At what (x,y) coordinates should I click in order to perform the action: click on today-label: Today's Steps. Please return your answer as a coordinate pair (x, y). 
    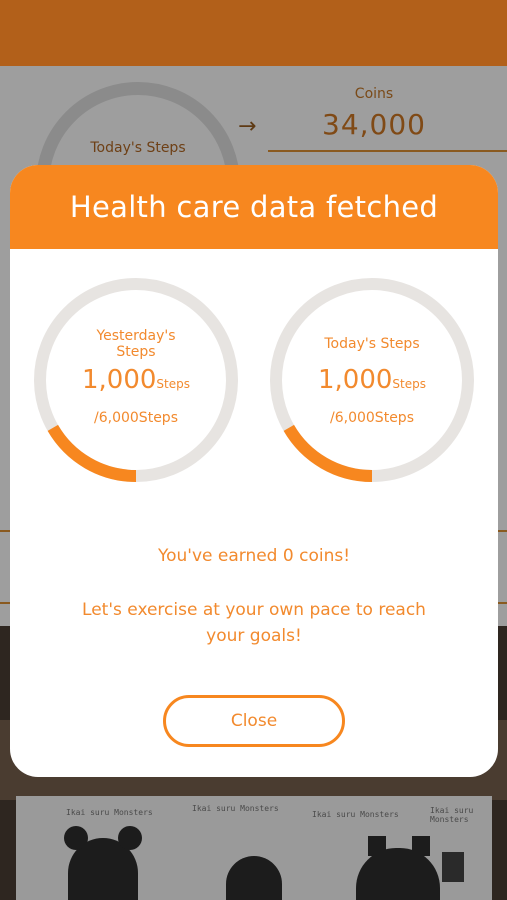
    Looking at the image, I should click on (372, 344).